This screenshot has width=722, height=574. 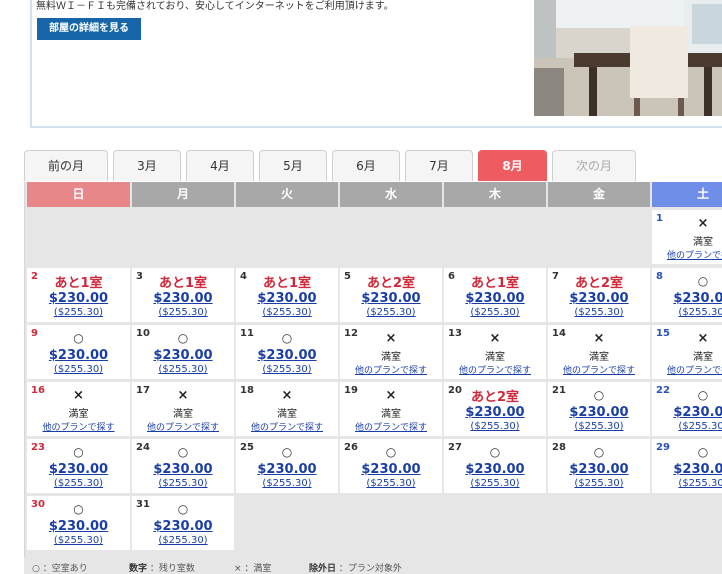 I want to click on calendar-day-cell: 11 ○ $230.00 ($255.30), so click(x=287, y=352).